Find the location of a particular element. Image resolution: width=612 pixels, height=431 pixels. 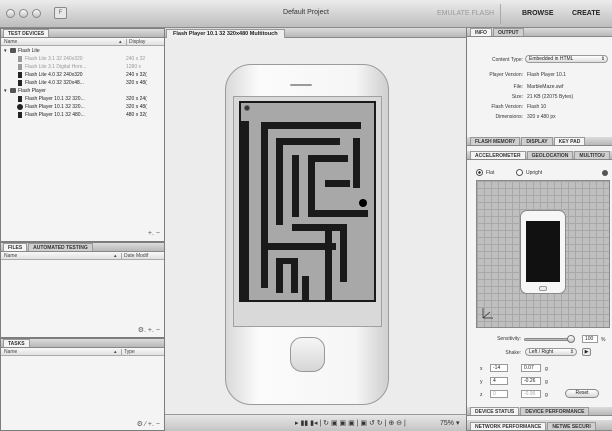

emulate-flash-button: EMULATE FLASH is located at coordinates (465, 13).